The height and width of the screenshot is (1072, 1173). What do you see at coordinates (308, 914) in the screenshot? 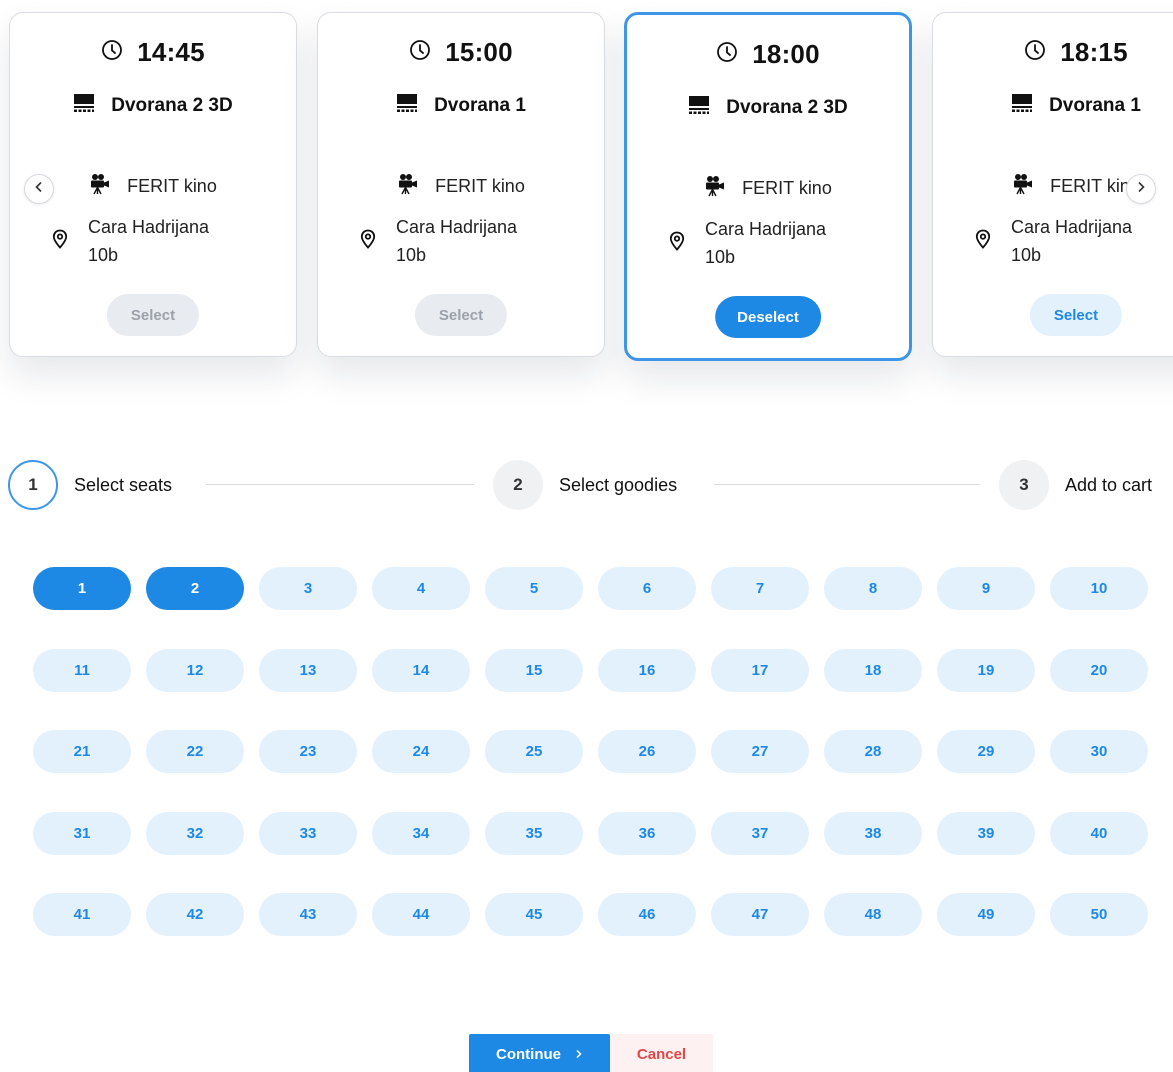
I see `seat-button: 43` at bounding box center [308, 914].